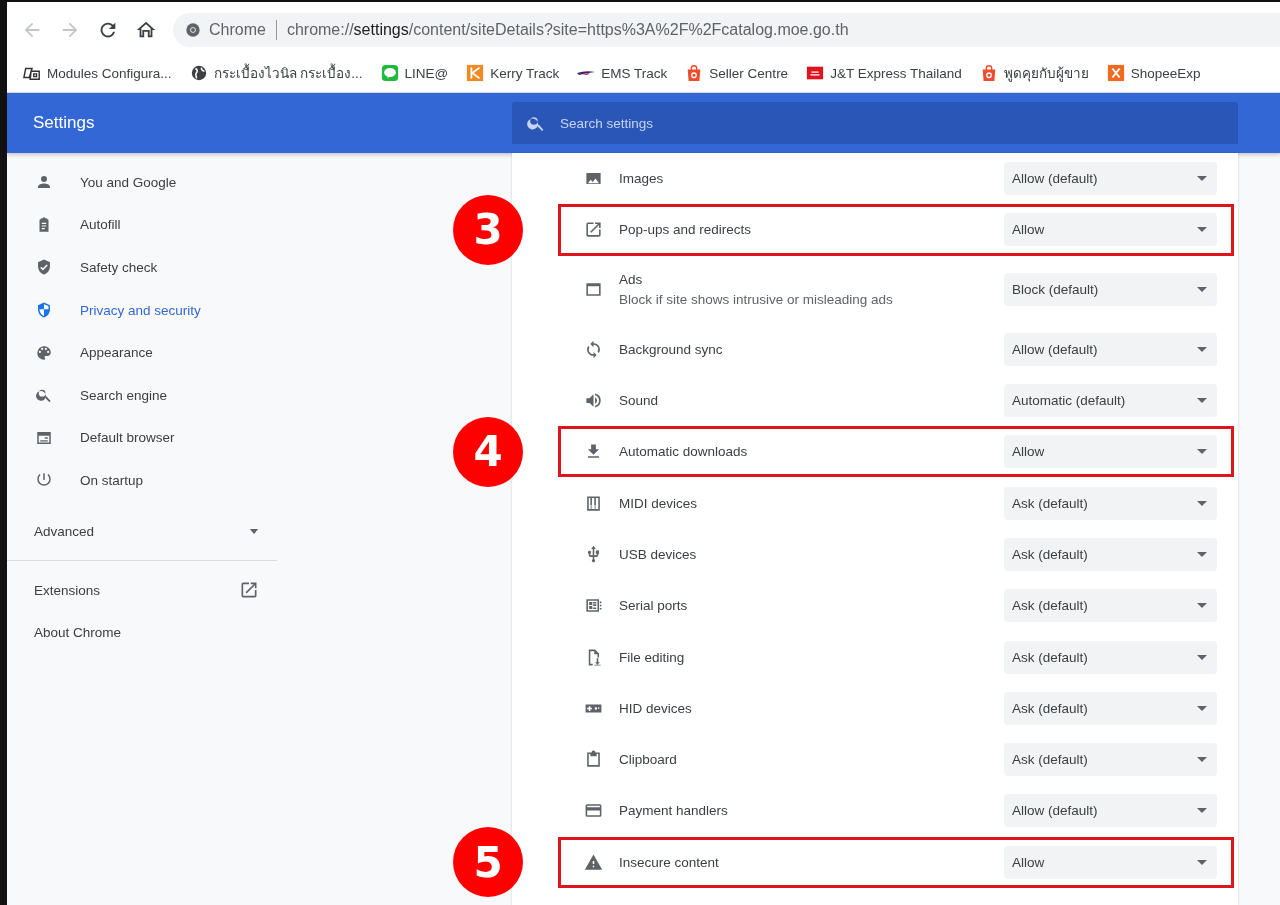 Image resolution: width=1280 pixels, height=905 pixels. Describe the element at coordinates (475, 73) in the screenshot. I see `k-logo-icon` at that location.